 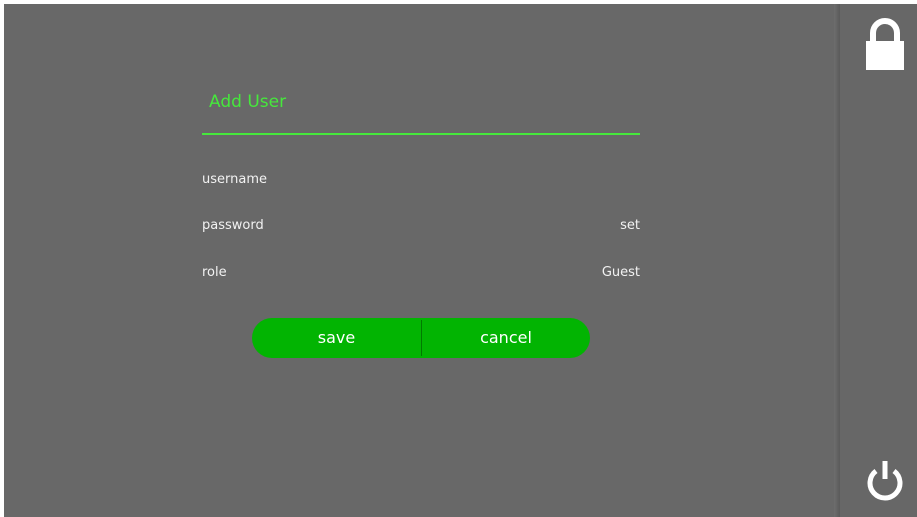 I want to click on role-label: role, so click(x=214, y=272).